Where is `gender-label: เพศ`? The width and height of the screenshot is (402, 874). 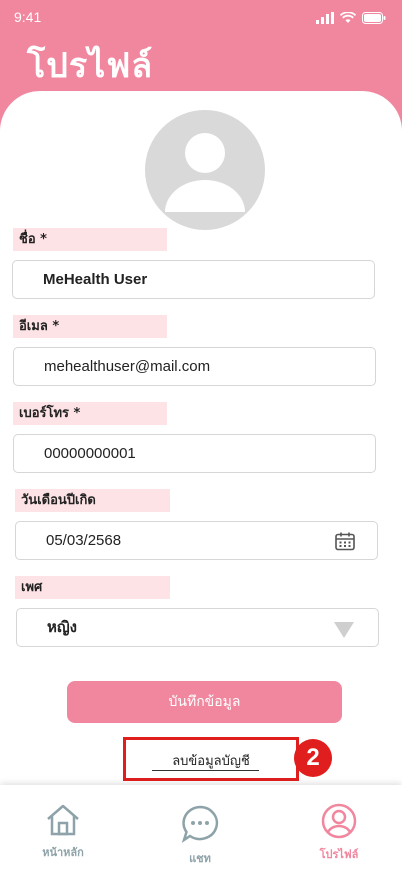
gender-label: เพศ is located at coordinates (92, 587).